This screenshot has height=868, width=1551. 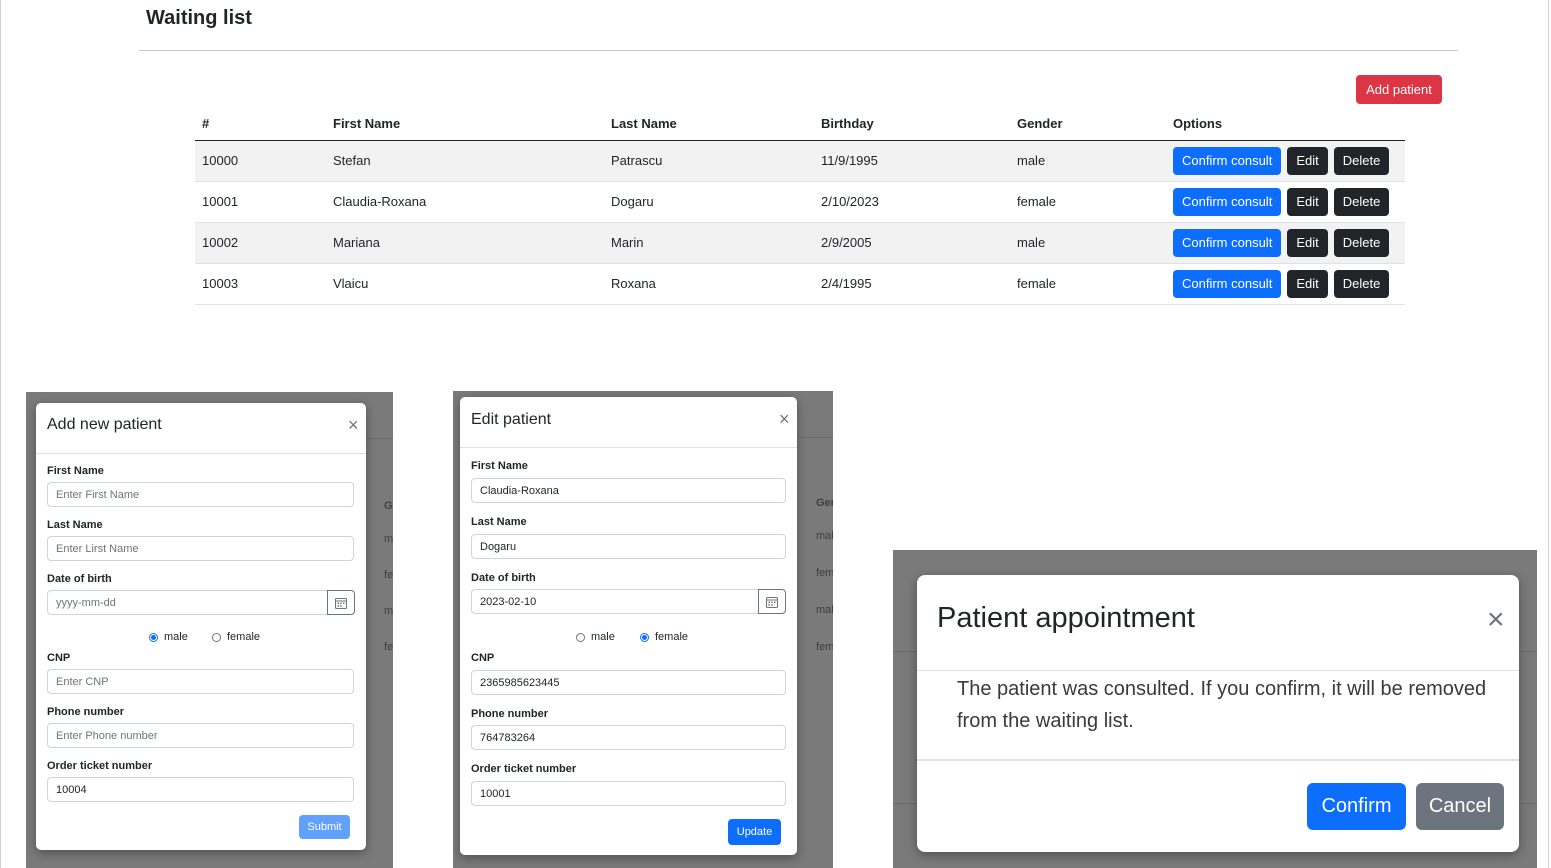 What do you see at coordinates (524, 769) in the screenshot?
I see `ticket-label: Order ticket number` at bounding box center [524, 769].